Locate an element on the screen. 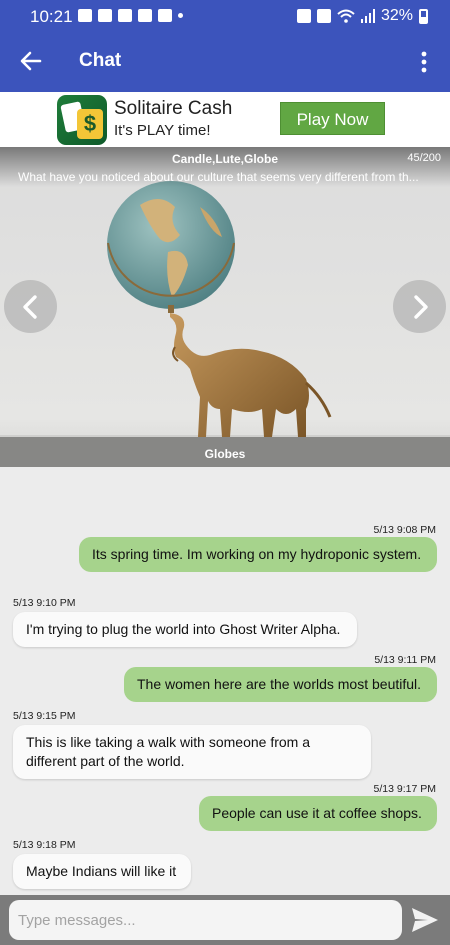 Image resolution: width=450 pixels, height=945 pixels. chevron-left-icon is located at coordinates (30, 307).